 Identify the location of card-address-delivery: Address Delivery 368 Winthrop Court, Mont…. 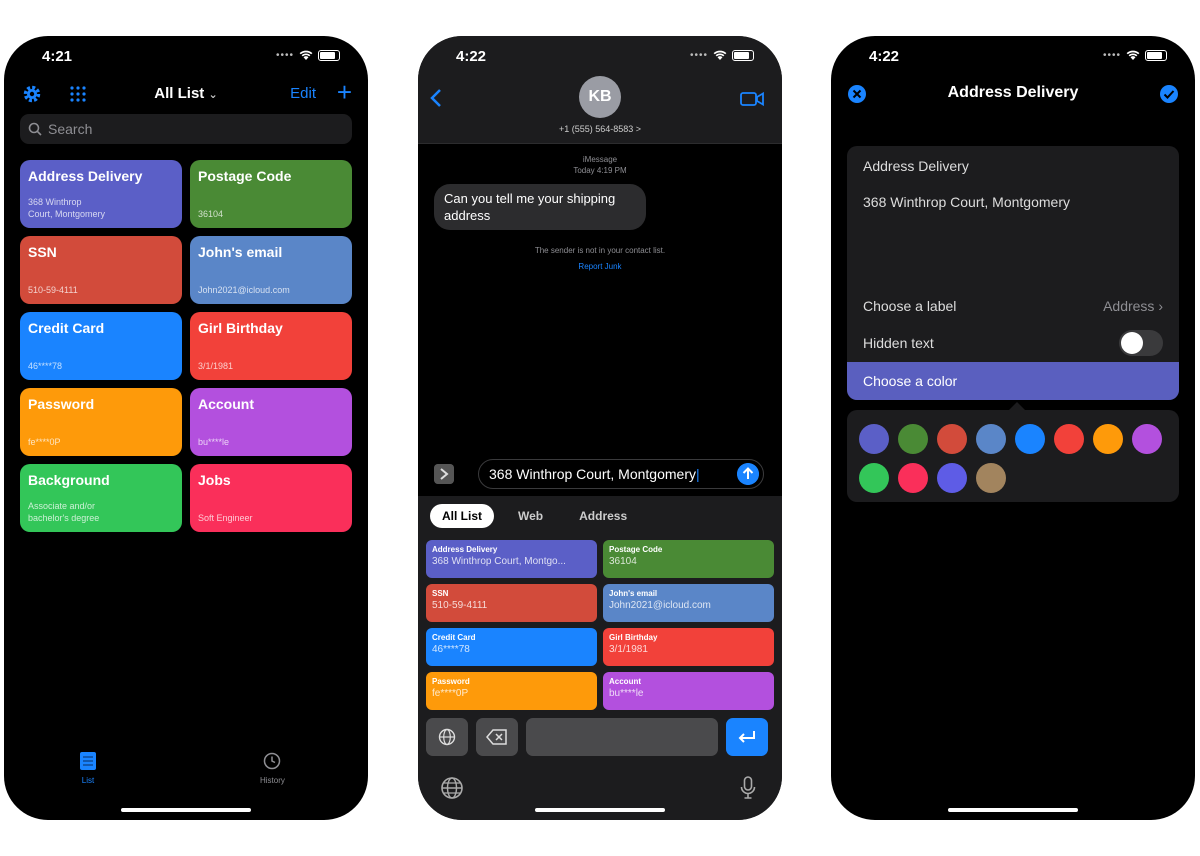
(101, 194).